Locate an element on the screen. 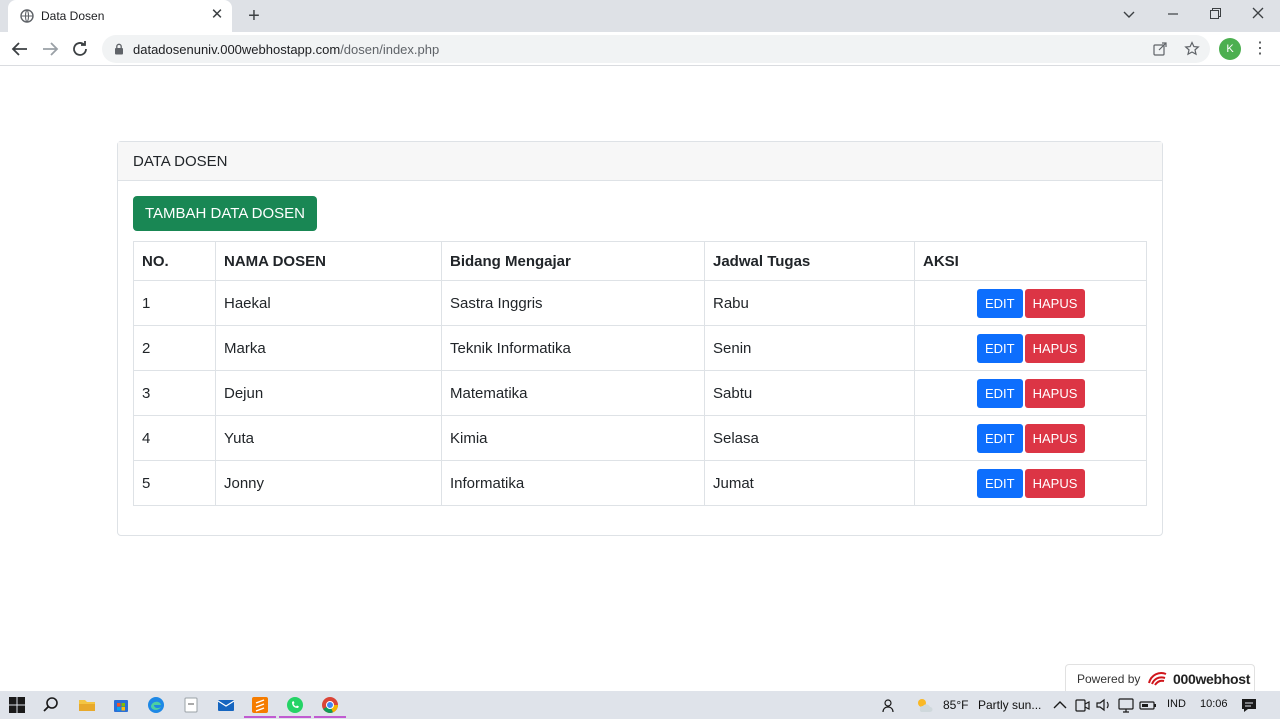 This screenshot has height=719, width=1280. language-indicator: IND is located at coordinates (1176, 704).